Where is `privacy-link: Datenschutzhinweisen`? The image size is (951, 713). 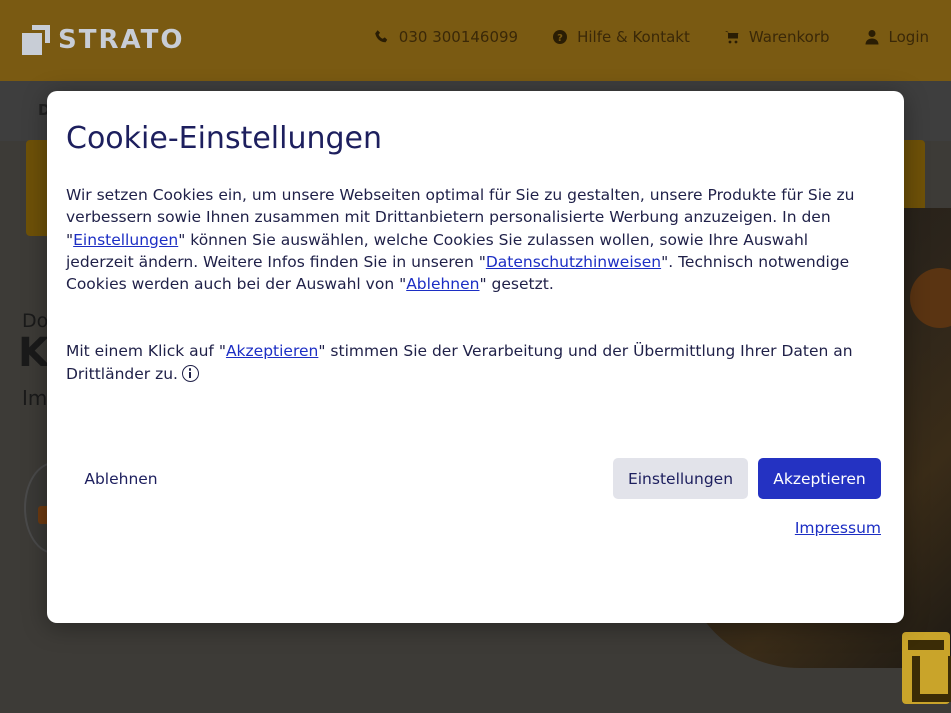 privacy-link: Datenschutzhinweisen is located at coordinates (573, 262).